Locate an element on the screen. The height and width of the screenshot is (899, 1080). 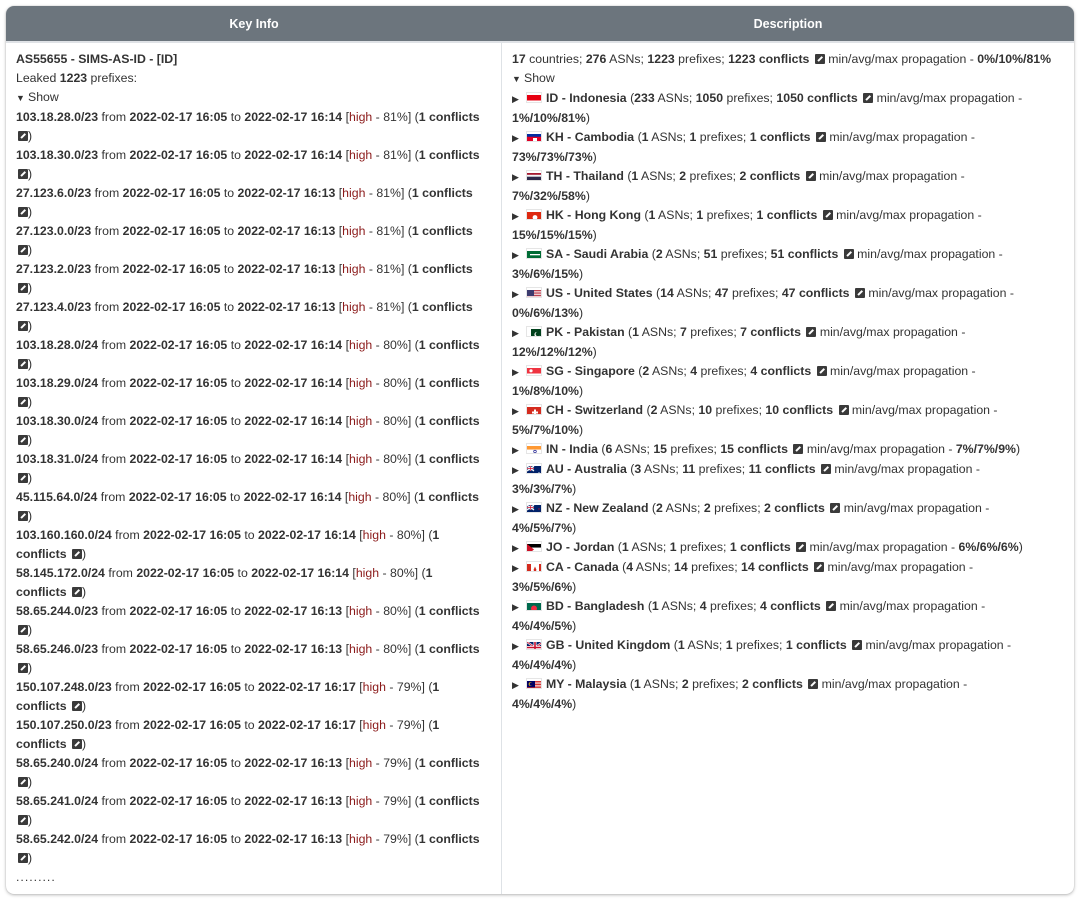
column-header-description: Description is located at coordinates (788, 23).